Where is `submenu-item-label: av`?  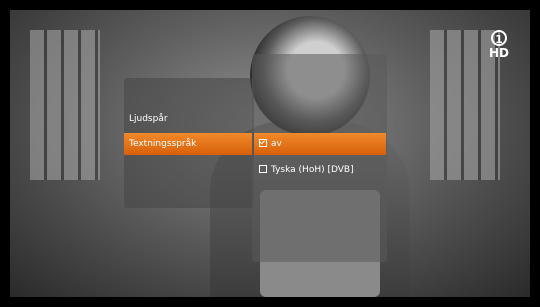 submenu-item-label: av is located at coordinates (276, 144).